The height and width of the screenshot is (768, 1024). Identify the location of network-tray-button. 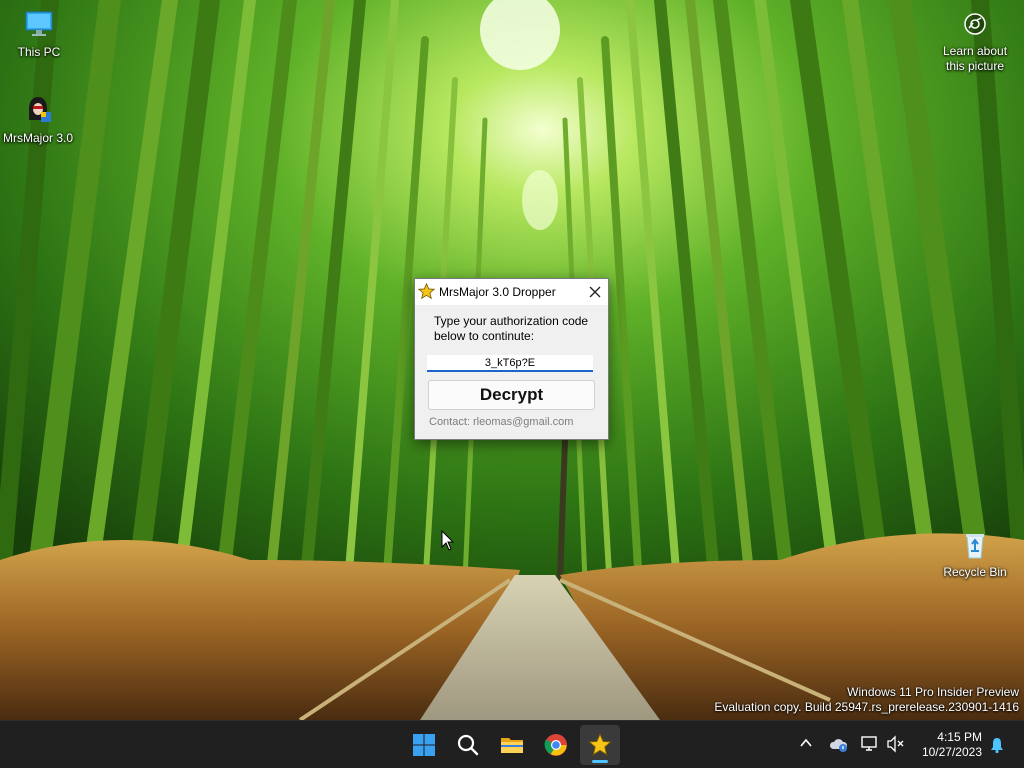
(870, 746).